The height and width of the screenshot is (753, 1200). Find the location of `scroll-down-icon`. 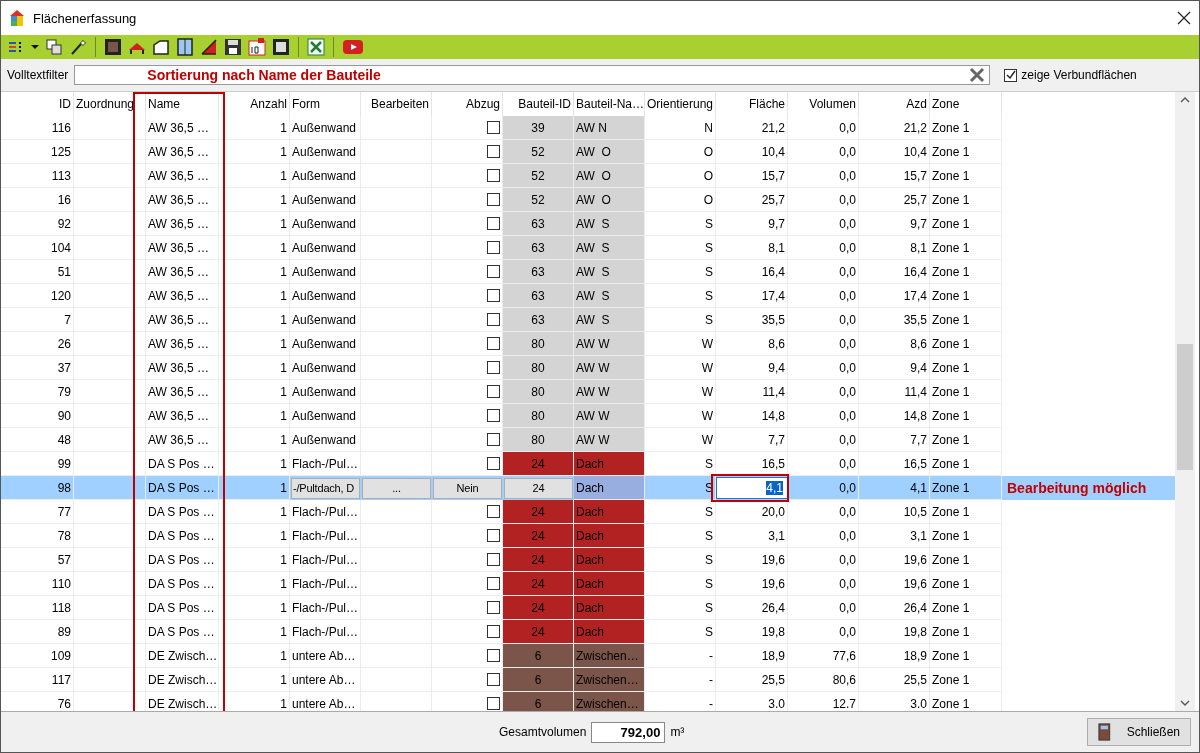

scroll-down-icon is located at coordinates (1185, 703).